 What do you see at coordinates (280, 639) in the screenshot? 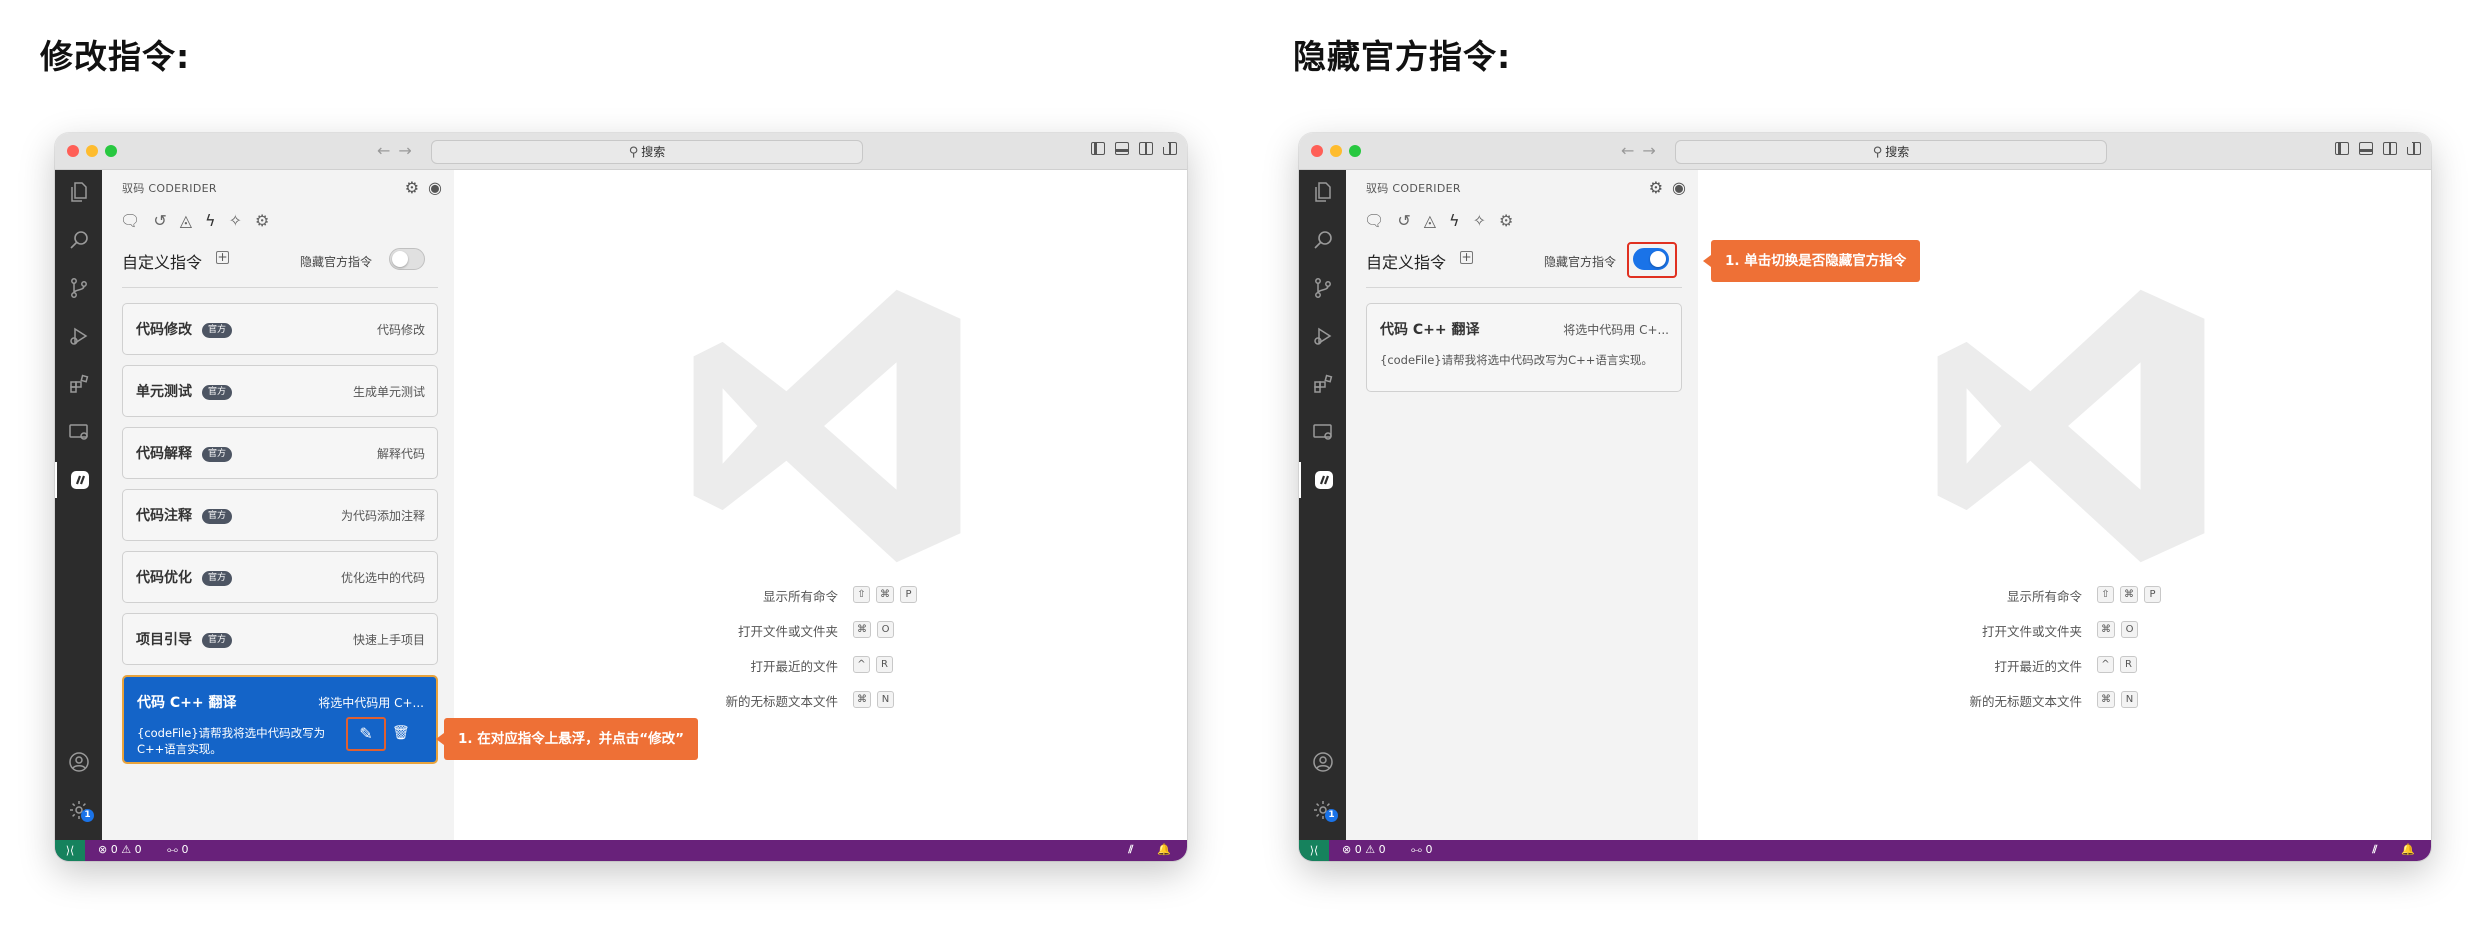
I see `command-card: 项目引导 官方 快速上手项目` at bounding box center [280, 639].